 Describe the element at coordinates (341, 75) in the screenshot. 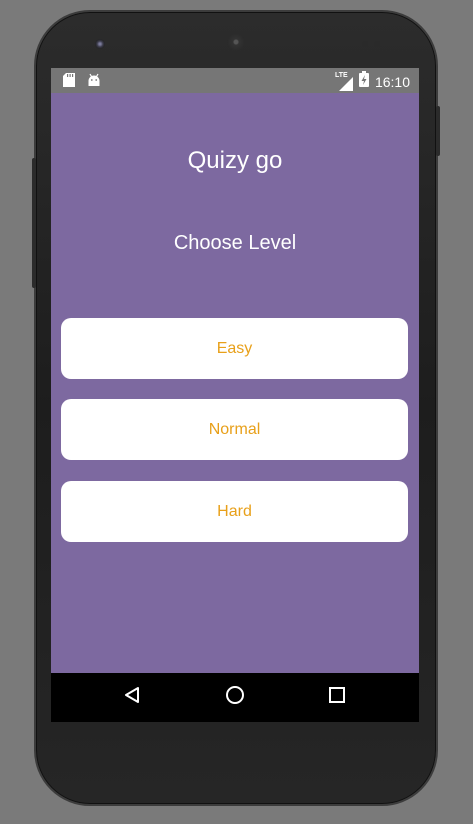

I see `network-type-label: LTE` at that location.